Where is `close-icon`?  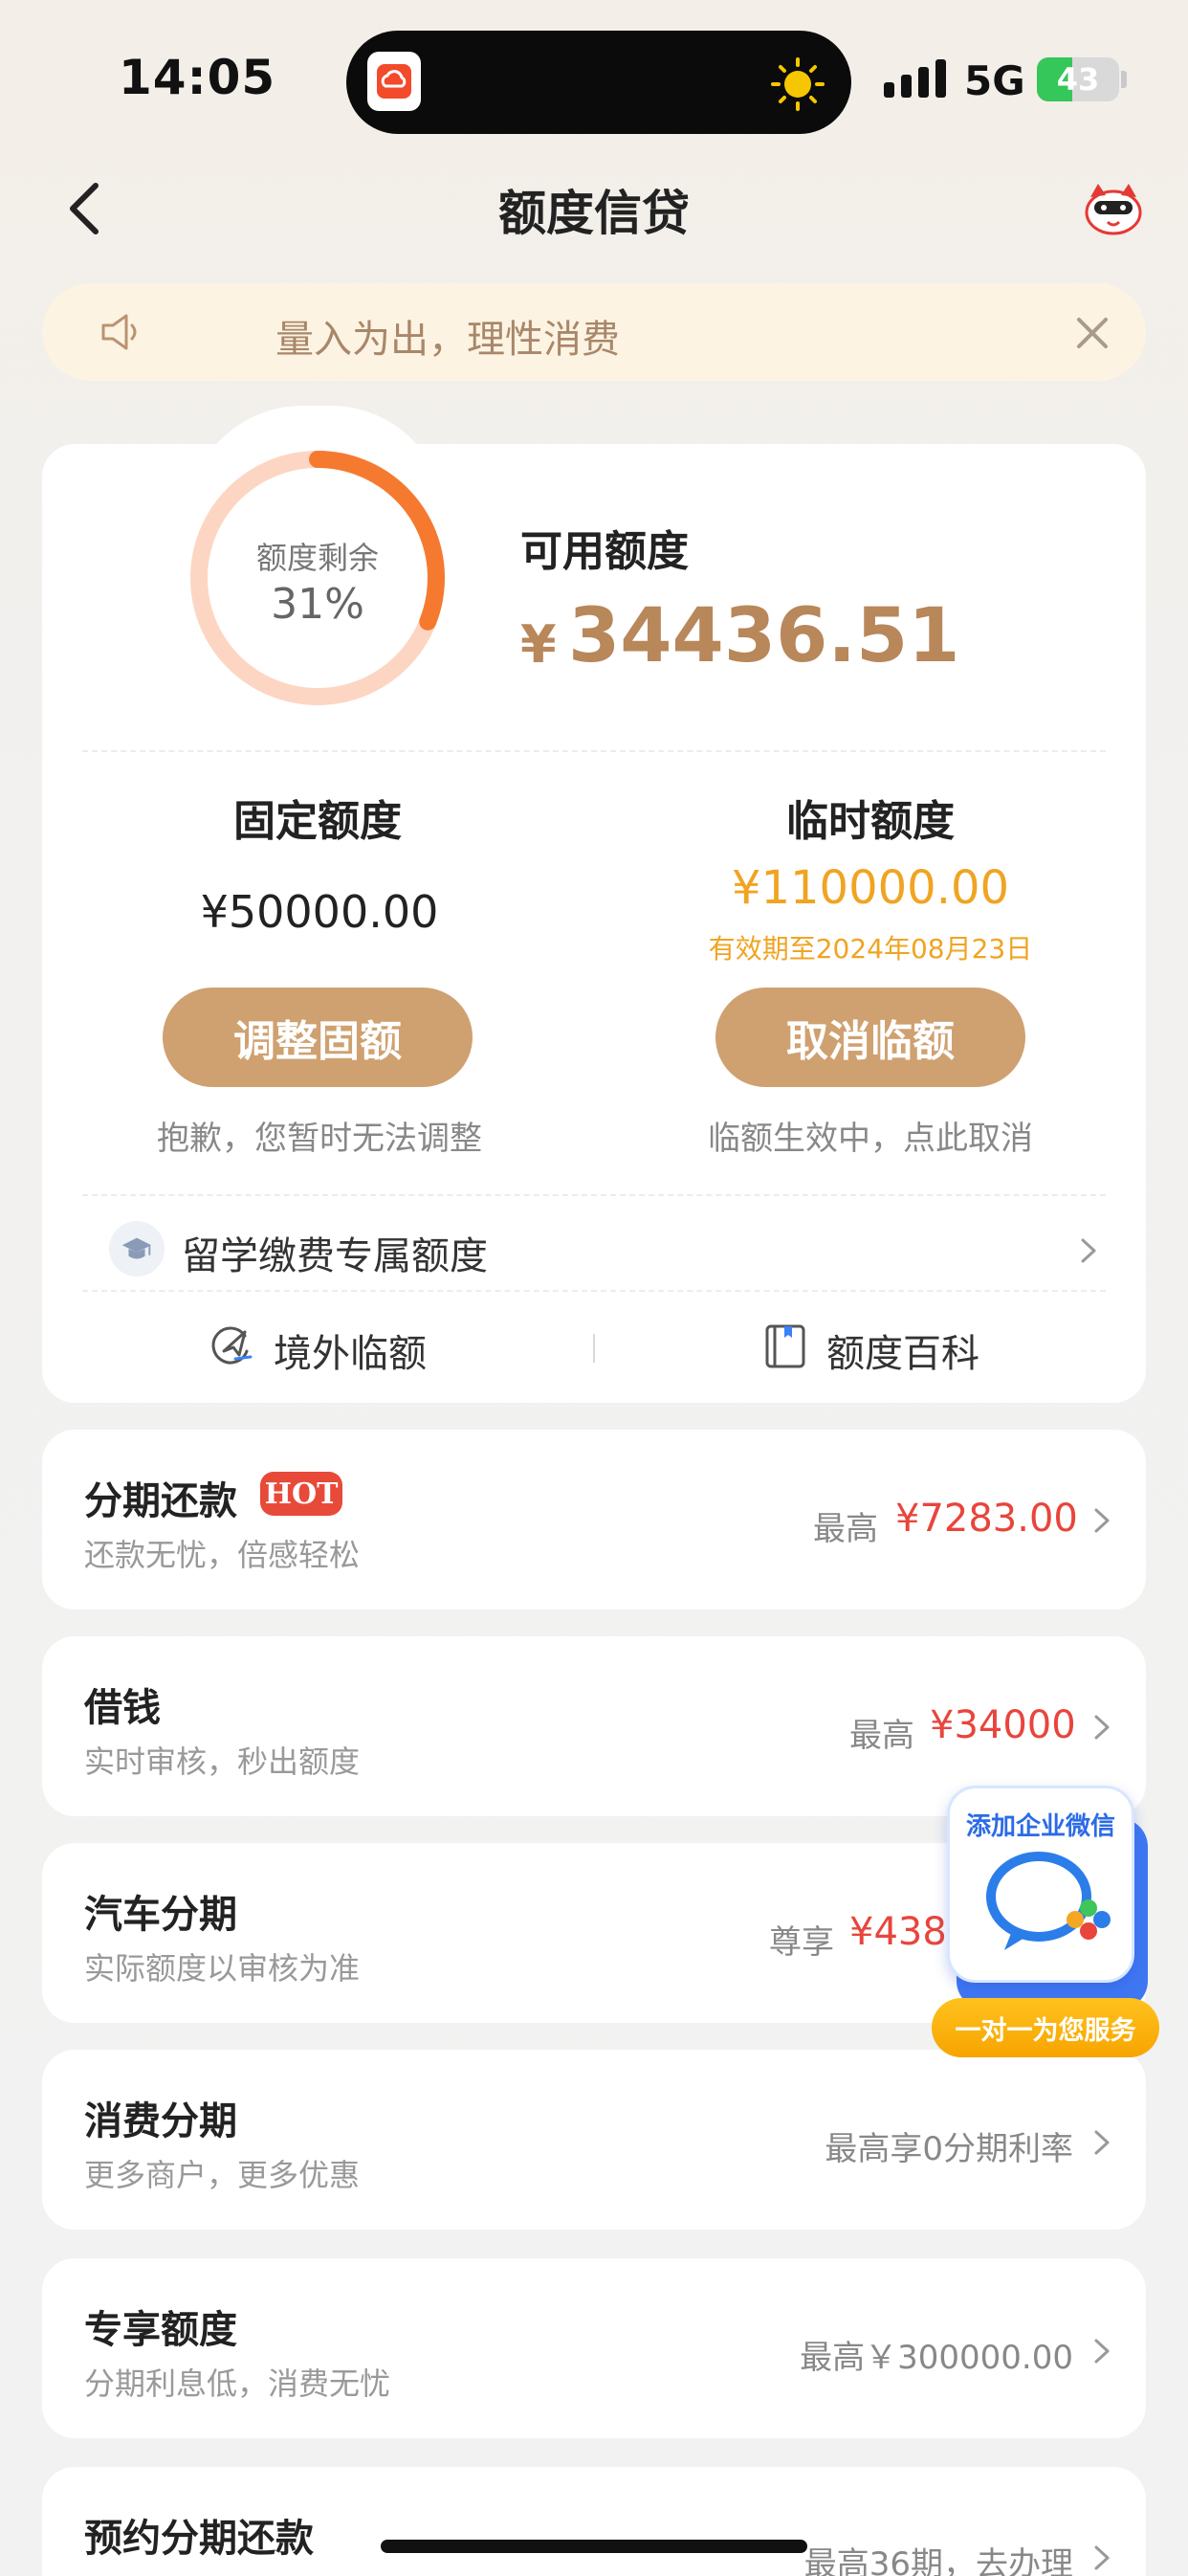 close-icon is located at coordinates (1092, 333).